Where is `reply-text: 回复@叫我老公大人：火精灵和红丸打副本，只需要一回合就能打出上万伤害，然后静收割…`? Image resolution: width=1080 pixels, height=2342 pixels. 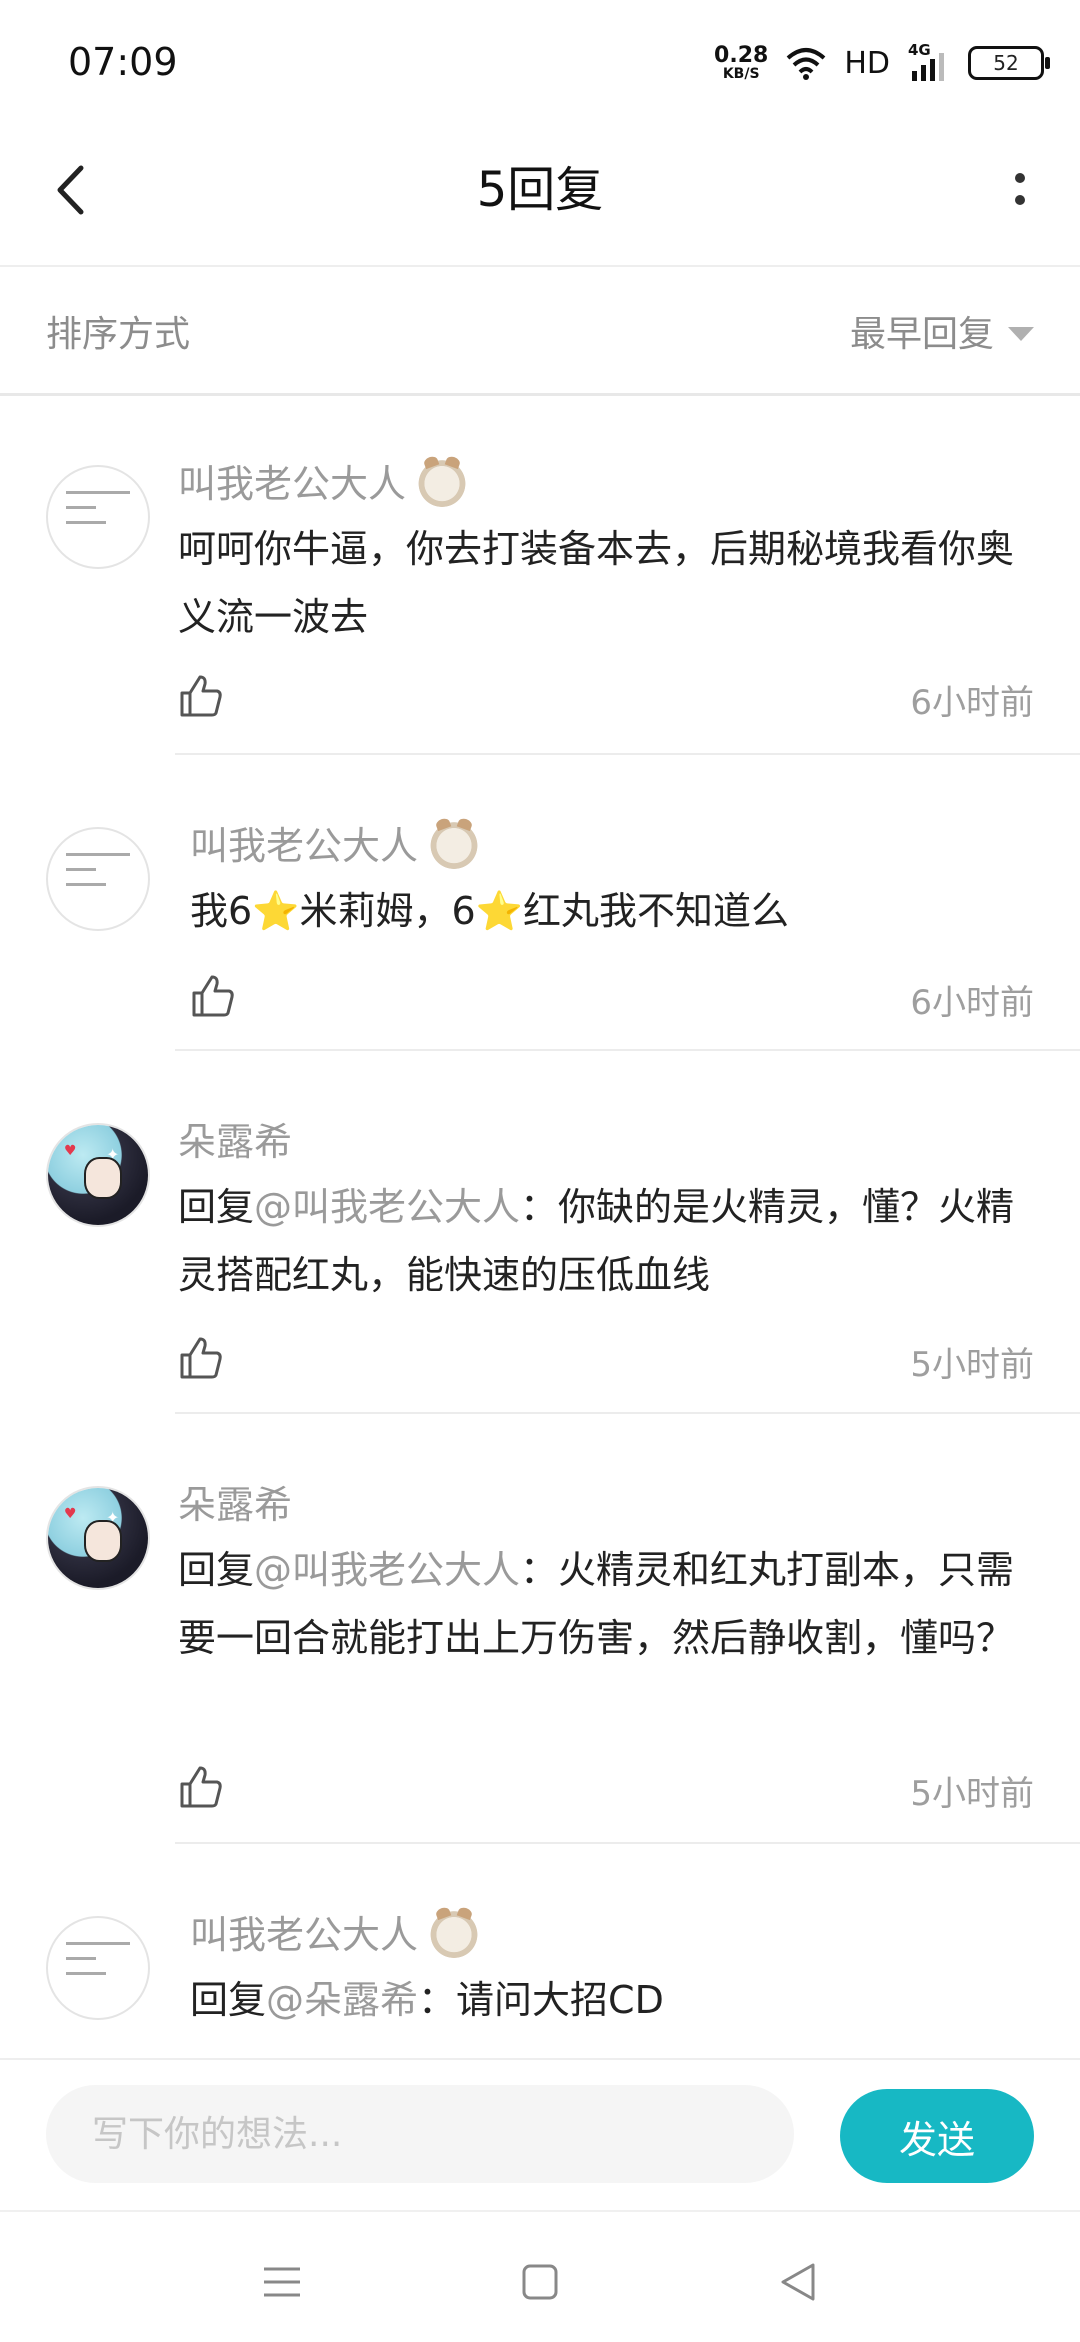 reply-text: 回复@叫我老公大人：火精灵和红丸打副本，只需要一回合就能打出上万伤害，然后静收割… is located at coordinates (608, 1604).